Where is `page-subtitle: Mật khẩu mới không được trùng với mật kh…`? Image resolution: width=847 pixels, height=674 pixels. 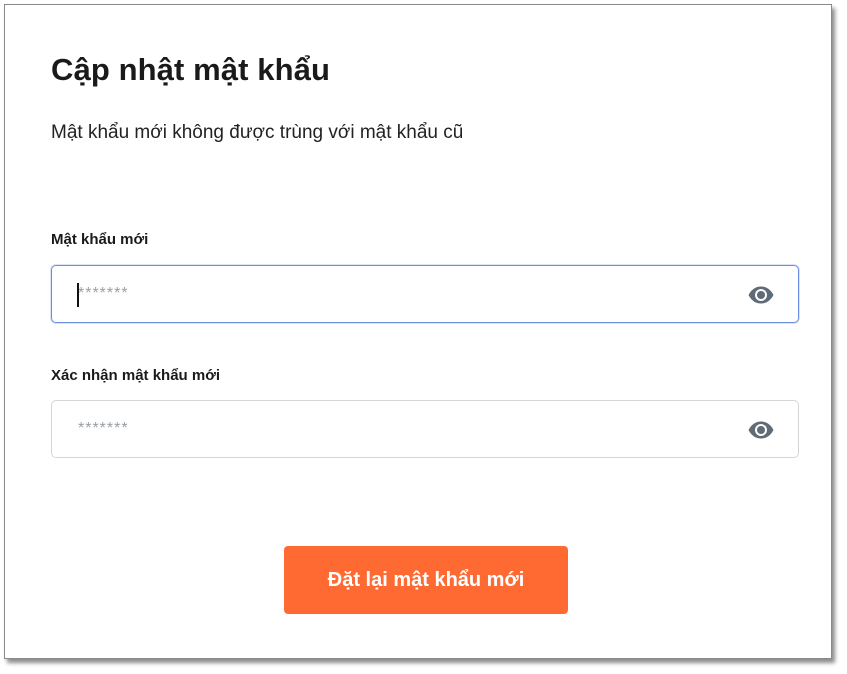
page-subtitle: Mật khẩu mới không được trùng với mật kh… is located at coordinates (257, 132).